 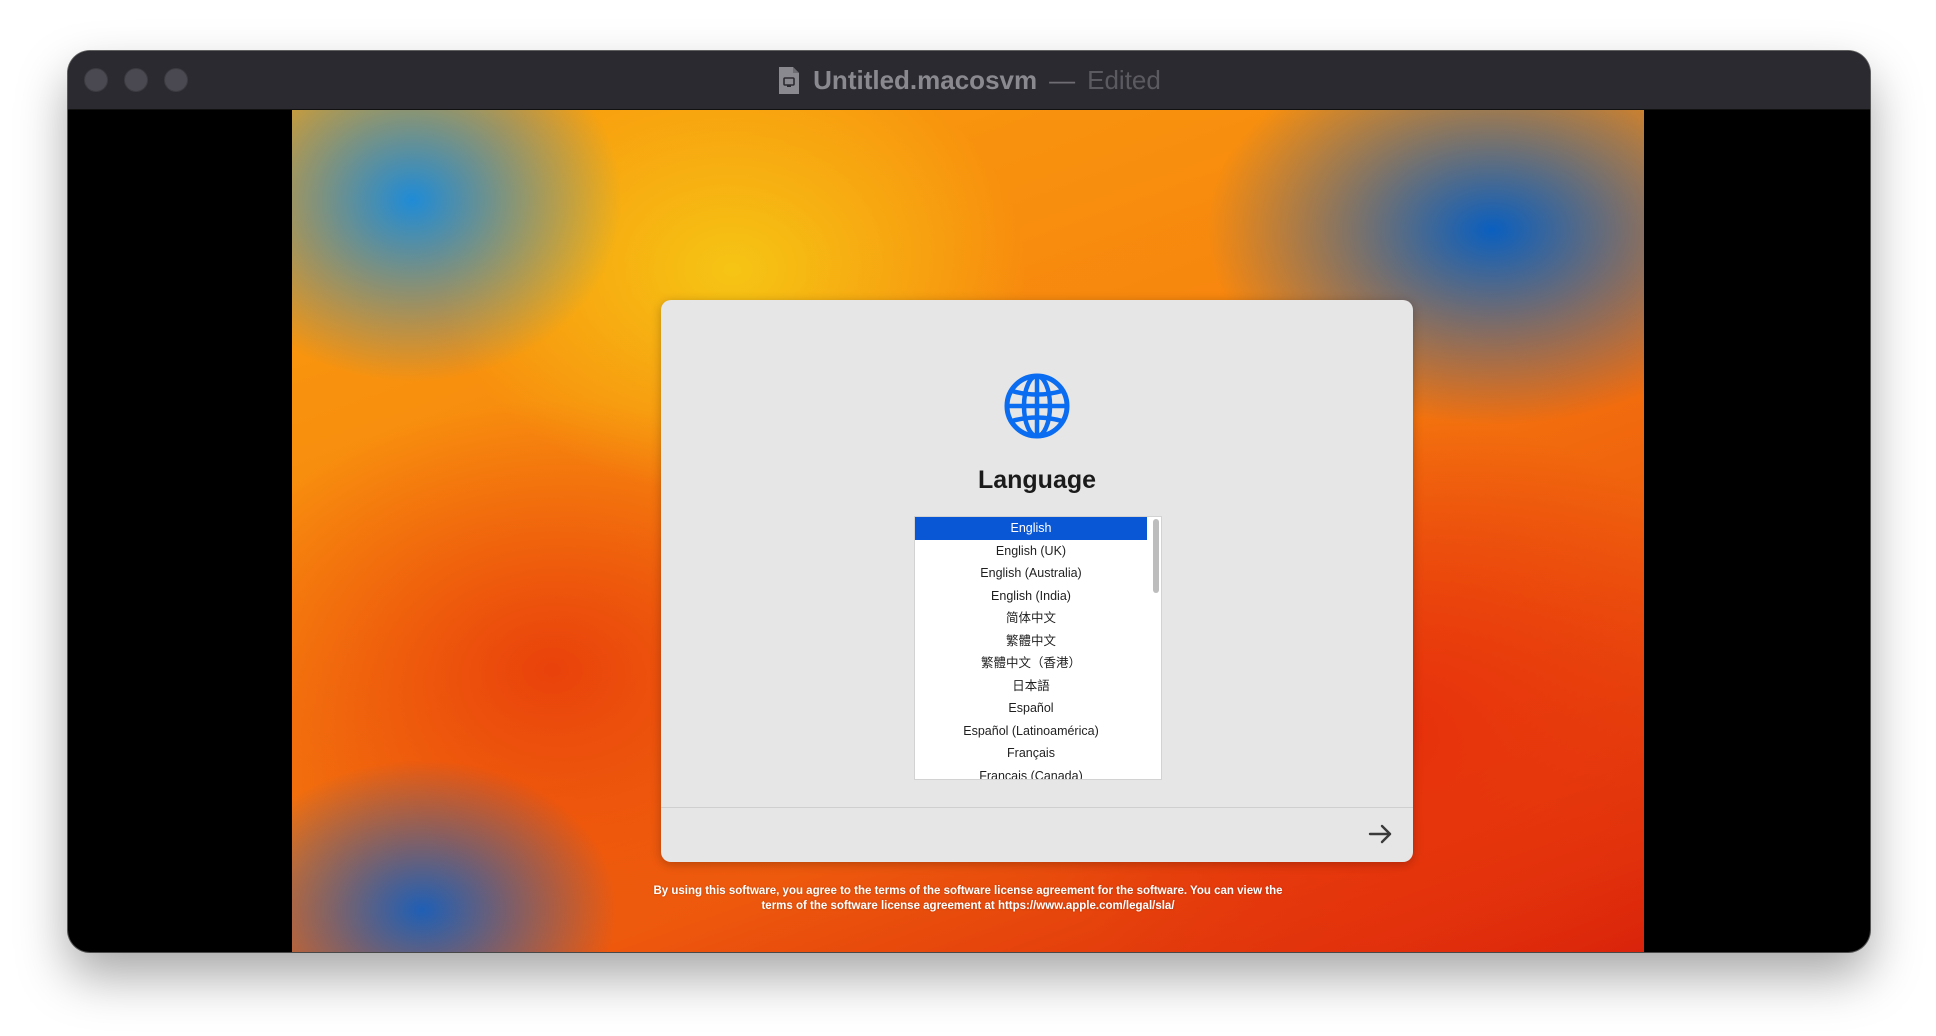 What do you see at coordinates (789, 80) in the screenshot?
I see `document-icon` at bounding box center [789, 80].